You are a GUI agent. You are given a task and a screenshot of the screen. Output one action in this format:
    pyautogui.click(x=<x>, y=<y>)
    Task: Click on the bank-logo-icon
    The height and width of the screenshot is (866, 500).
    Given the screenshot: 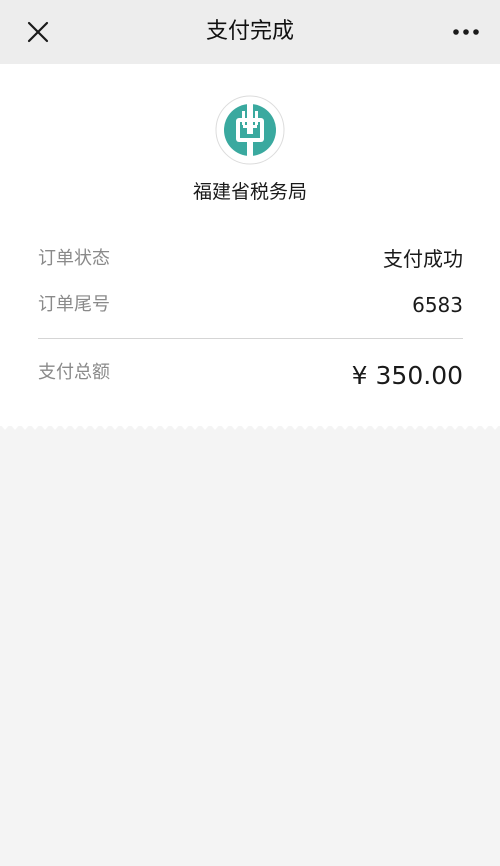 What is the action you would take?
    pyautogui.click(x=250, y=130)
    